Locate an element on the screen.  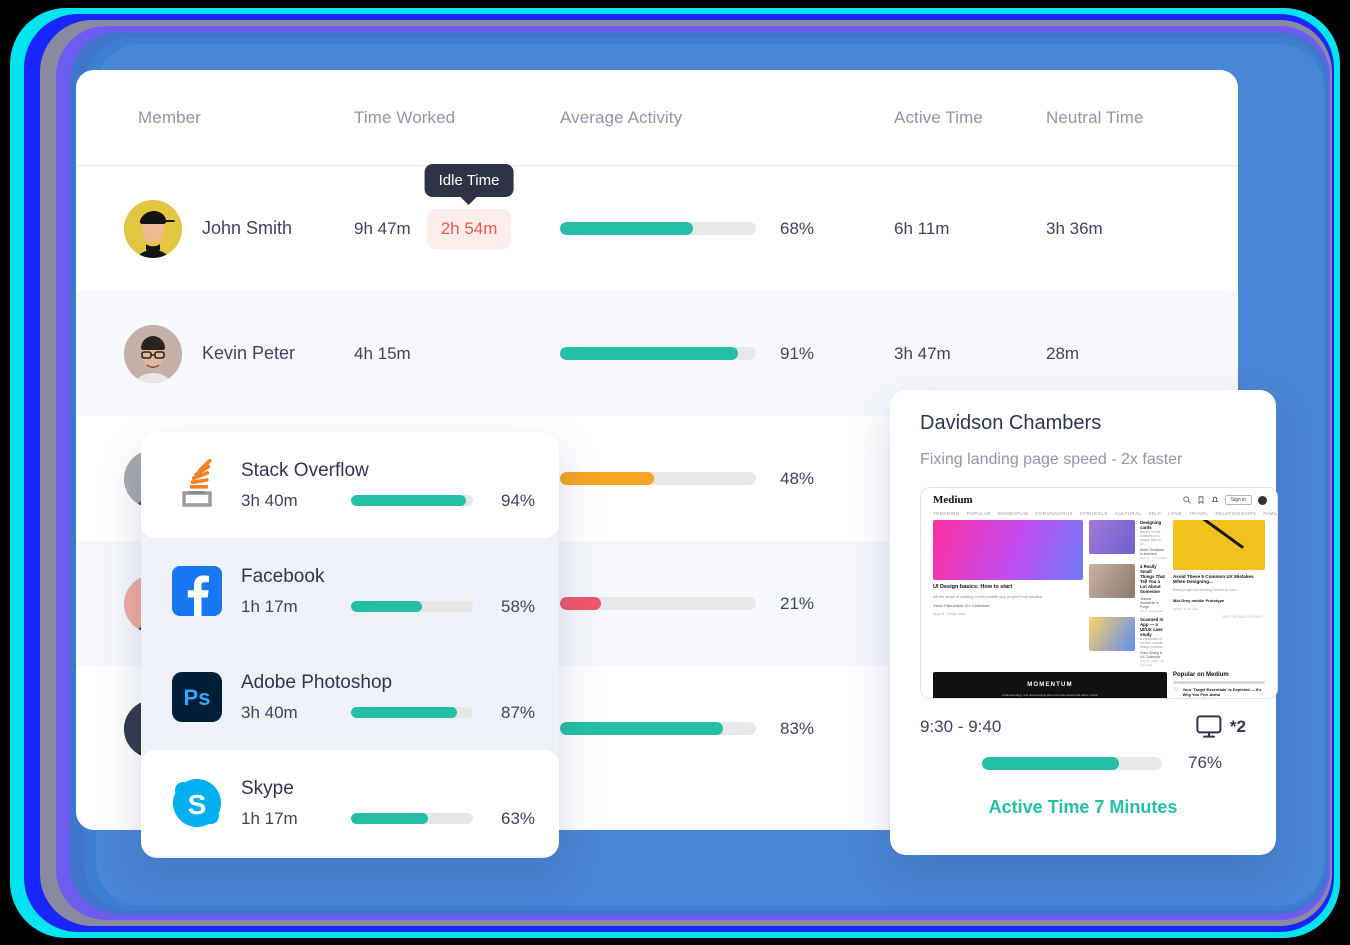
column-header-active-time: Active Time is located at coordinates (938, 117).